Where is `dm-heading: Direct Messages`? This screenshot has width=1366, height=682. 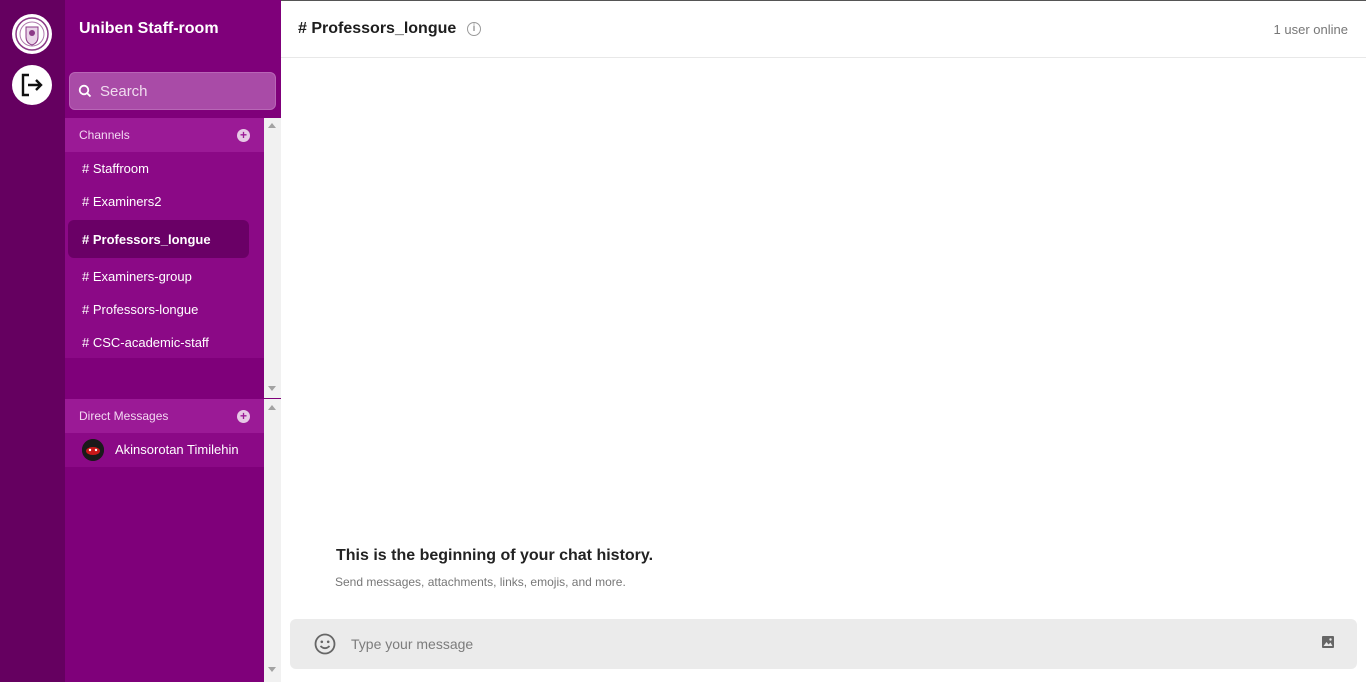
dm-heading: Direct Messages is located at coordinates (124, 416).